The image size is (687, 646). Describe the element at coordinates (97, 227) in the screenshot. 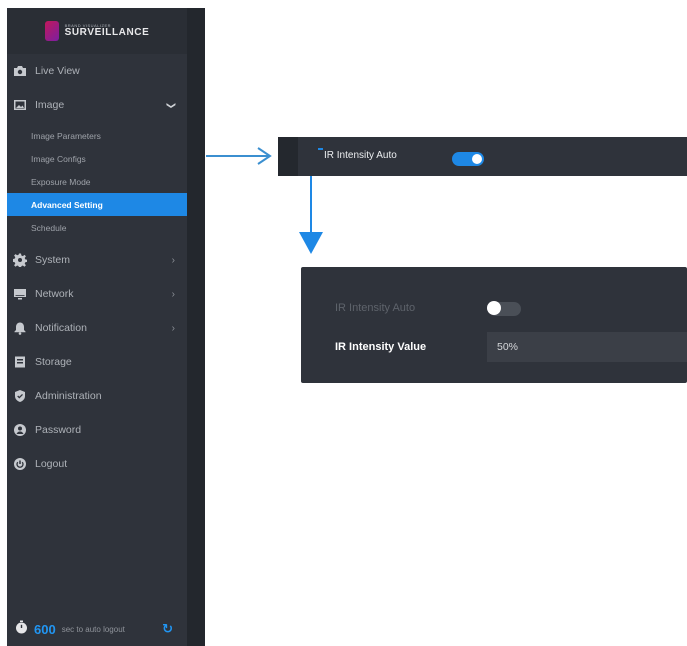

I see `submenu-item-schedule: Schedule` at that location.